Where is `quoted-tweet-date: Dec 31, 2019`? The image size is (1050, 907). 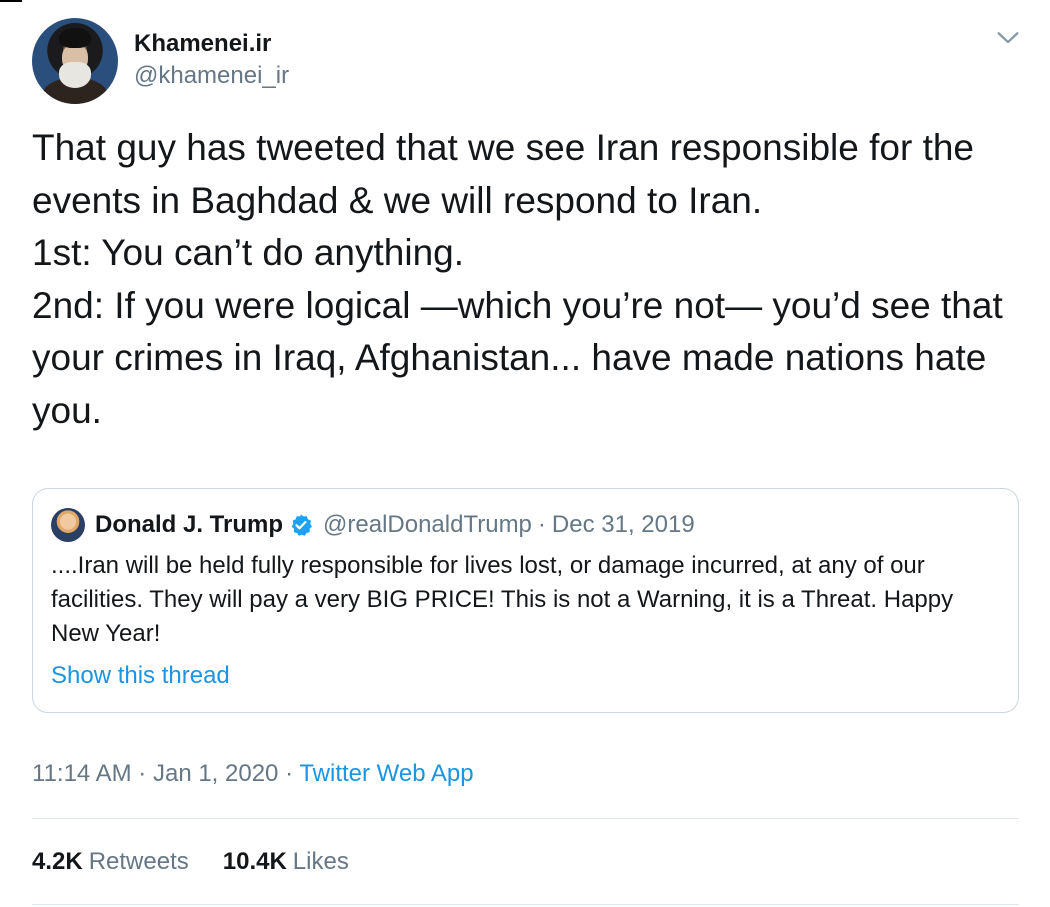 quoted-tweet-date: Dec 31, 2019 is located at coordinates (623, 524).